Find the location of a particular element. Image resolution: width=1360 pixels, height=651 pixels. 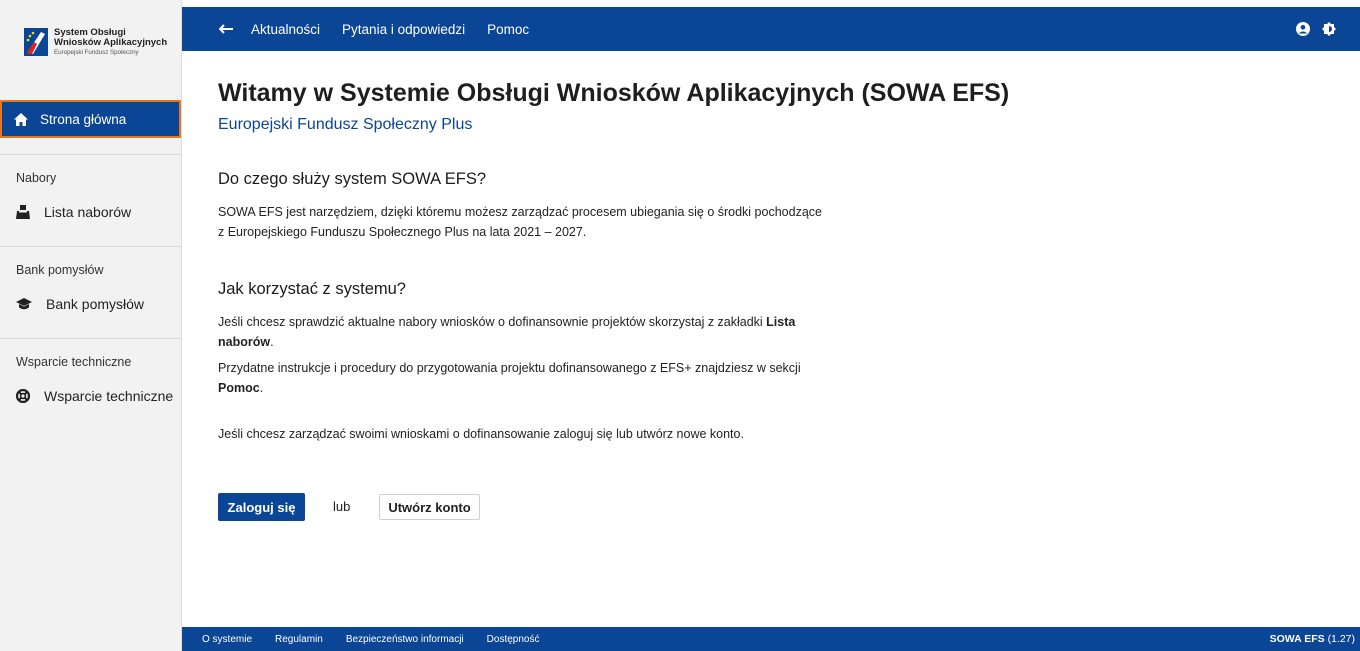

lista-link-text: Lista is located at coordinates (781, 321).